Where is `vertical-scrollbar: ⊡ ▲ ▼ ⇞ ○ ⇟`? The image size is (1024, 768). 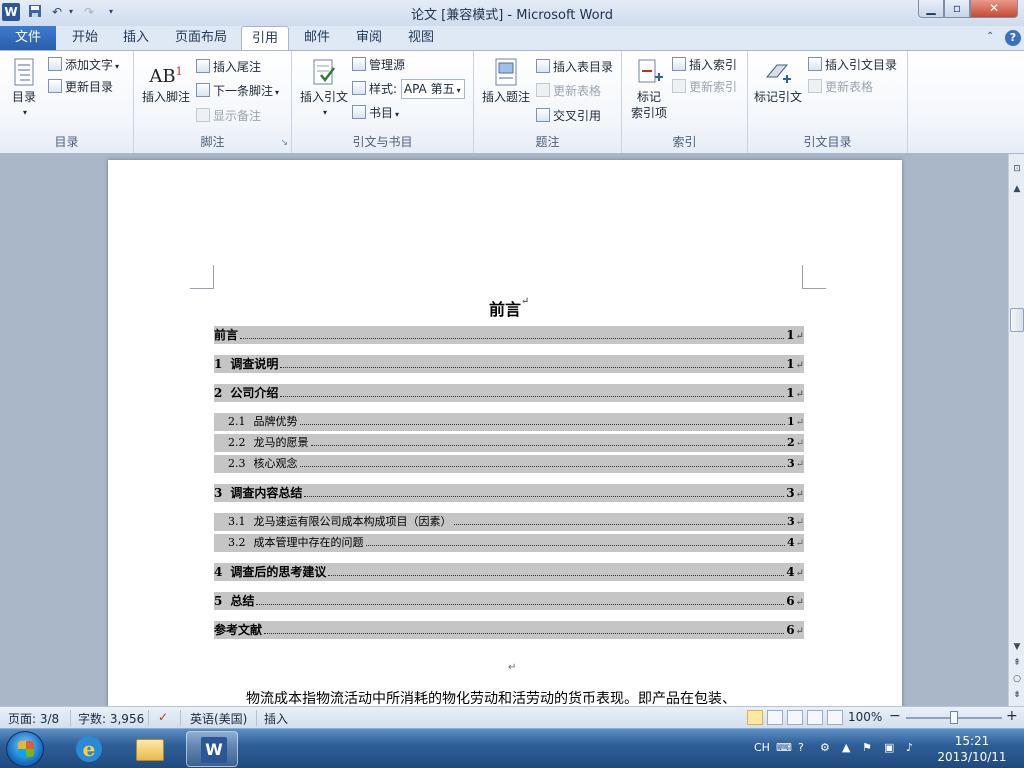
vertical-scrollbar: ⊡ ▲ ▼ ⇞ ○ ⇟ is located at coordinates (1016, 430).